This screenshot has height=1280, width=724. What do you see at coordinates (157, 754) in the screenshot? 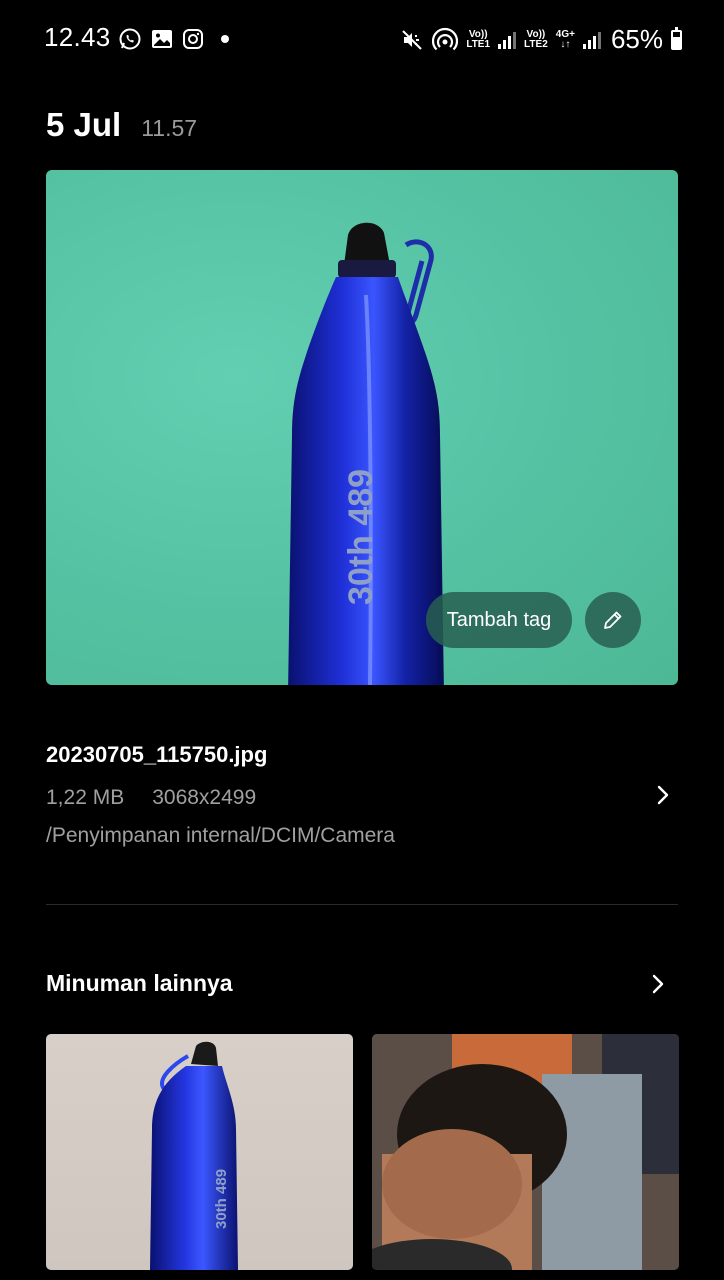
I see `file-name: 20230705_115750.jpg` at bounding box center [157, 754].